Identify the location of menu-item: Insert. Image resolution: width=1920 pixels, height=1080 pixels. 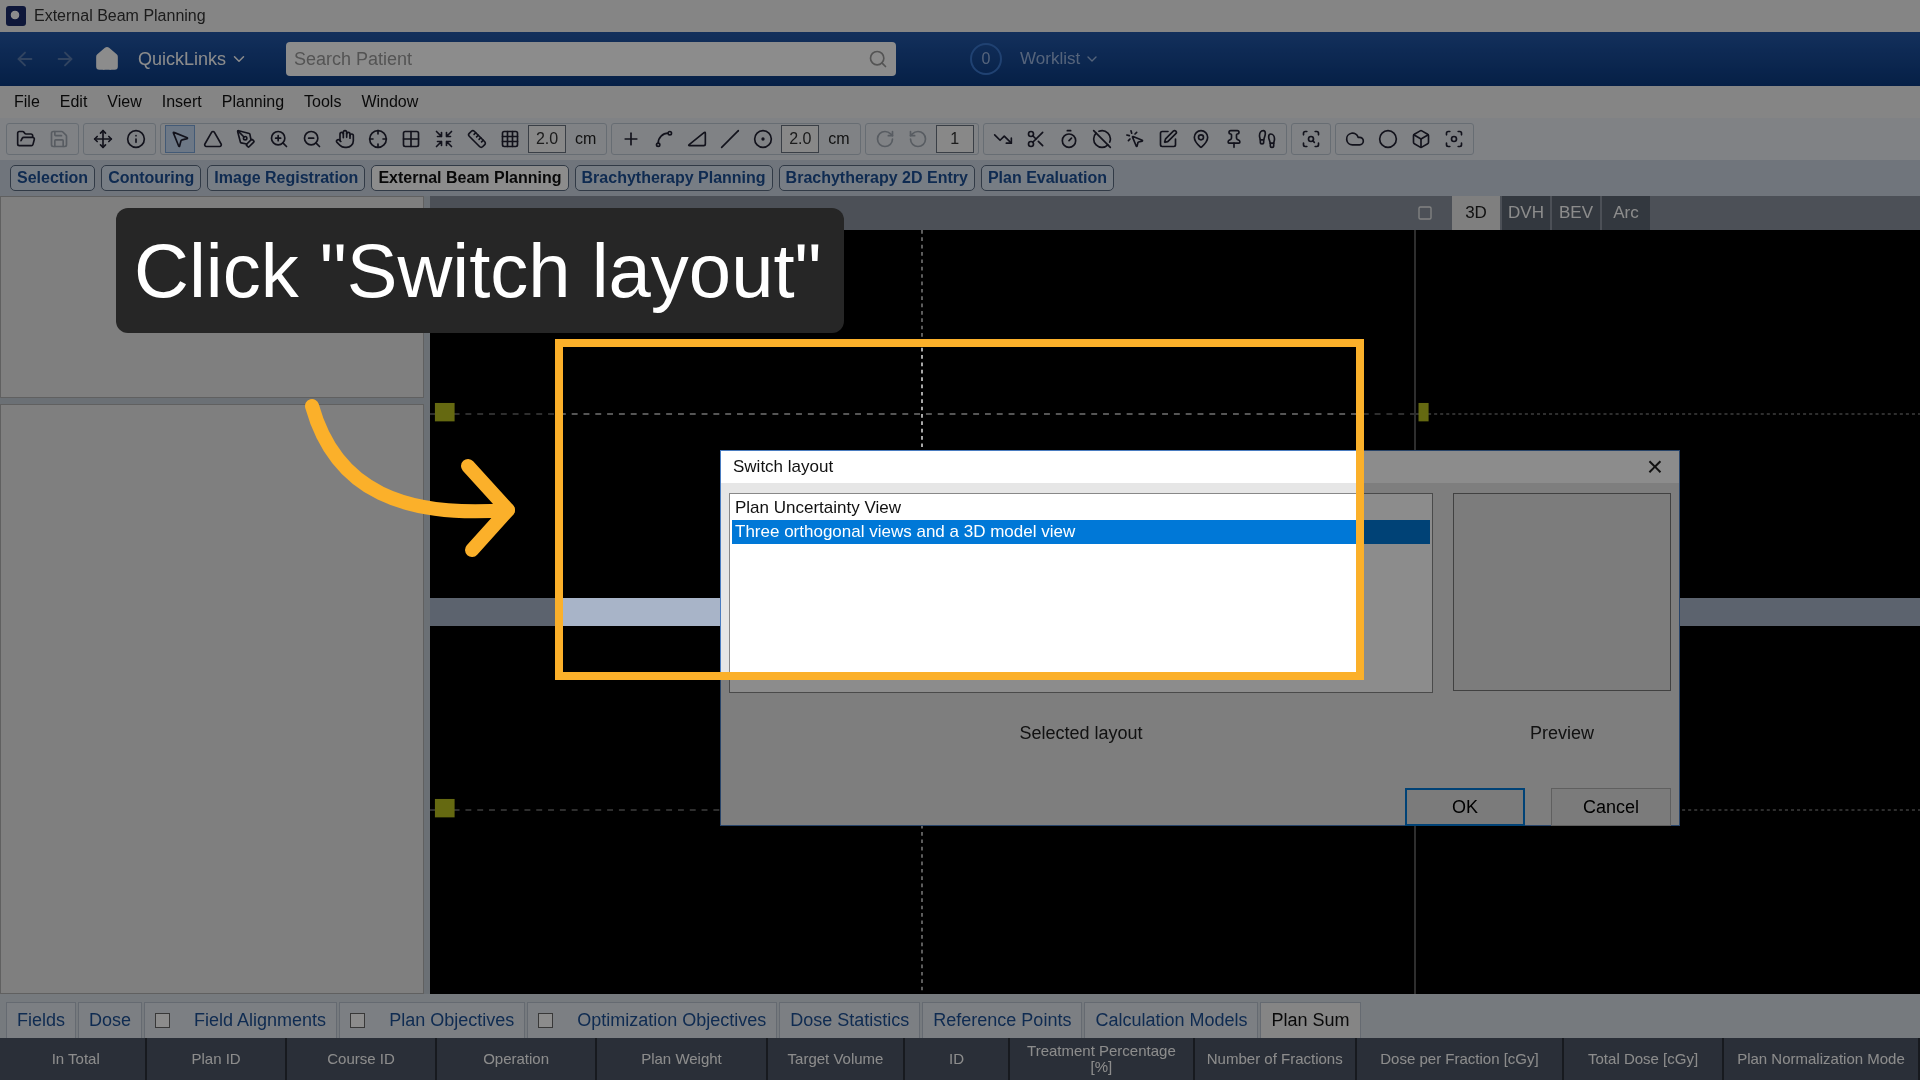
(181, 102).